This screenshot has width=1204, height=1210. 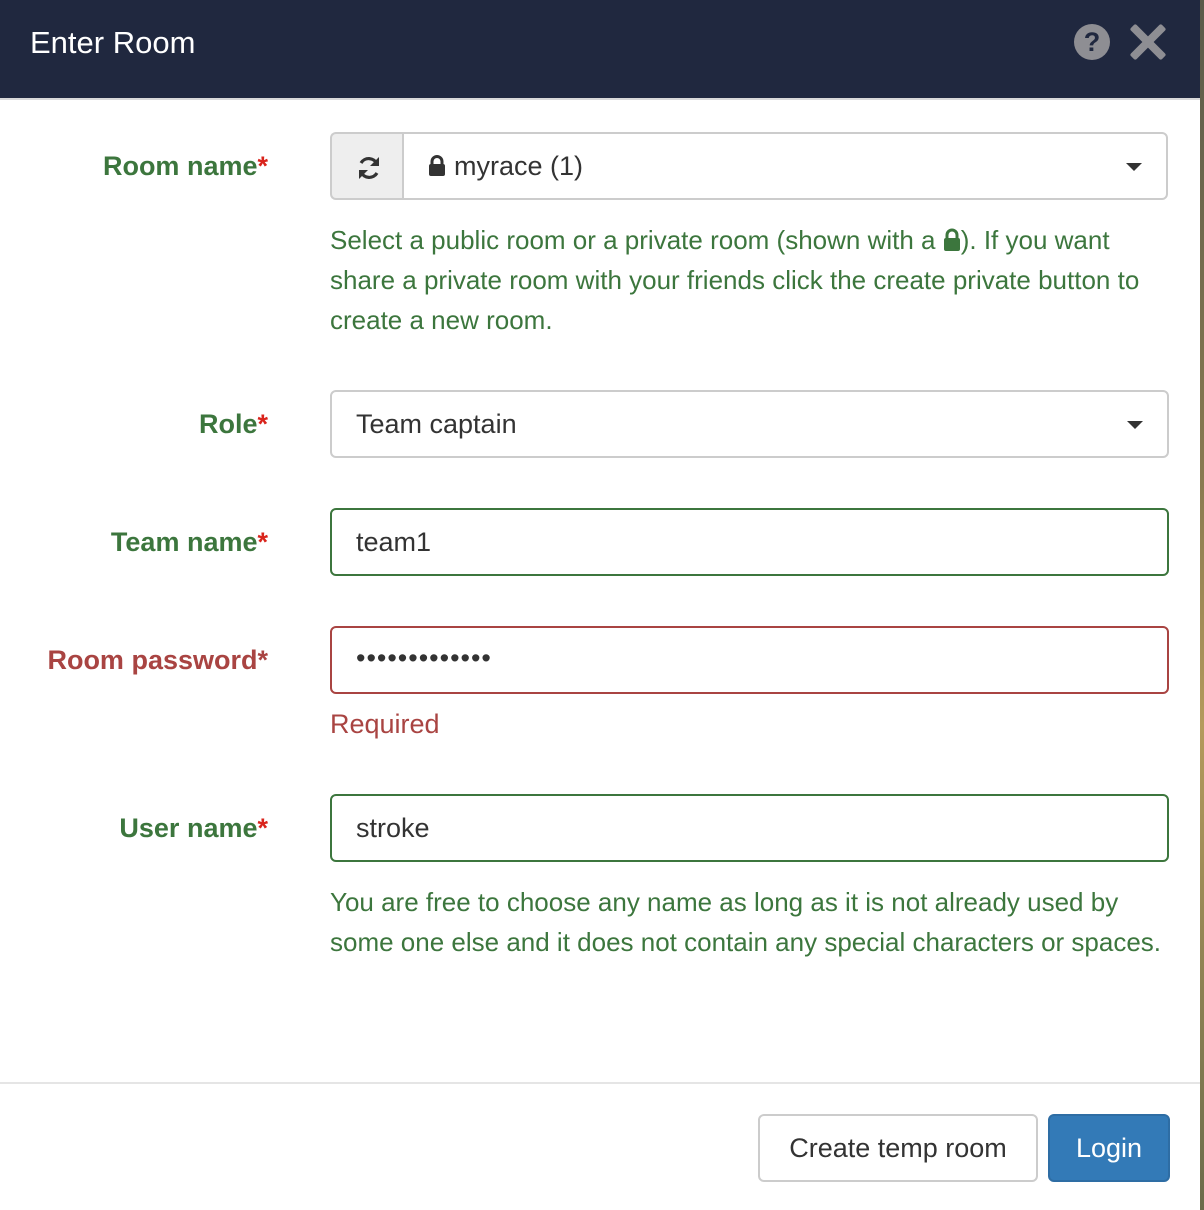 What do you see at coordinates (152, 660) in the screenshot?
I see `room-password-label-text: Room password` at bounding box center [152, 660].